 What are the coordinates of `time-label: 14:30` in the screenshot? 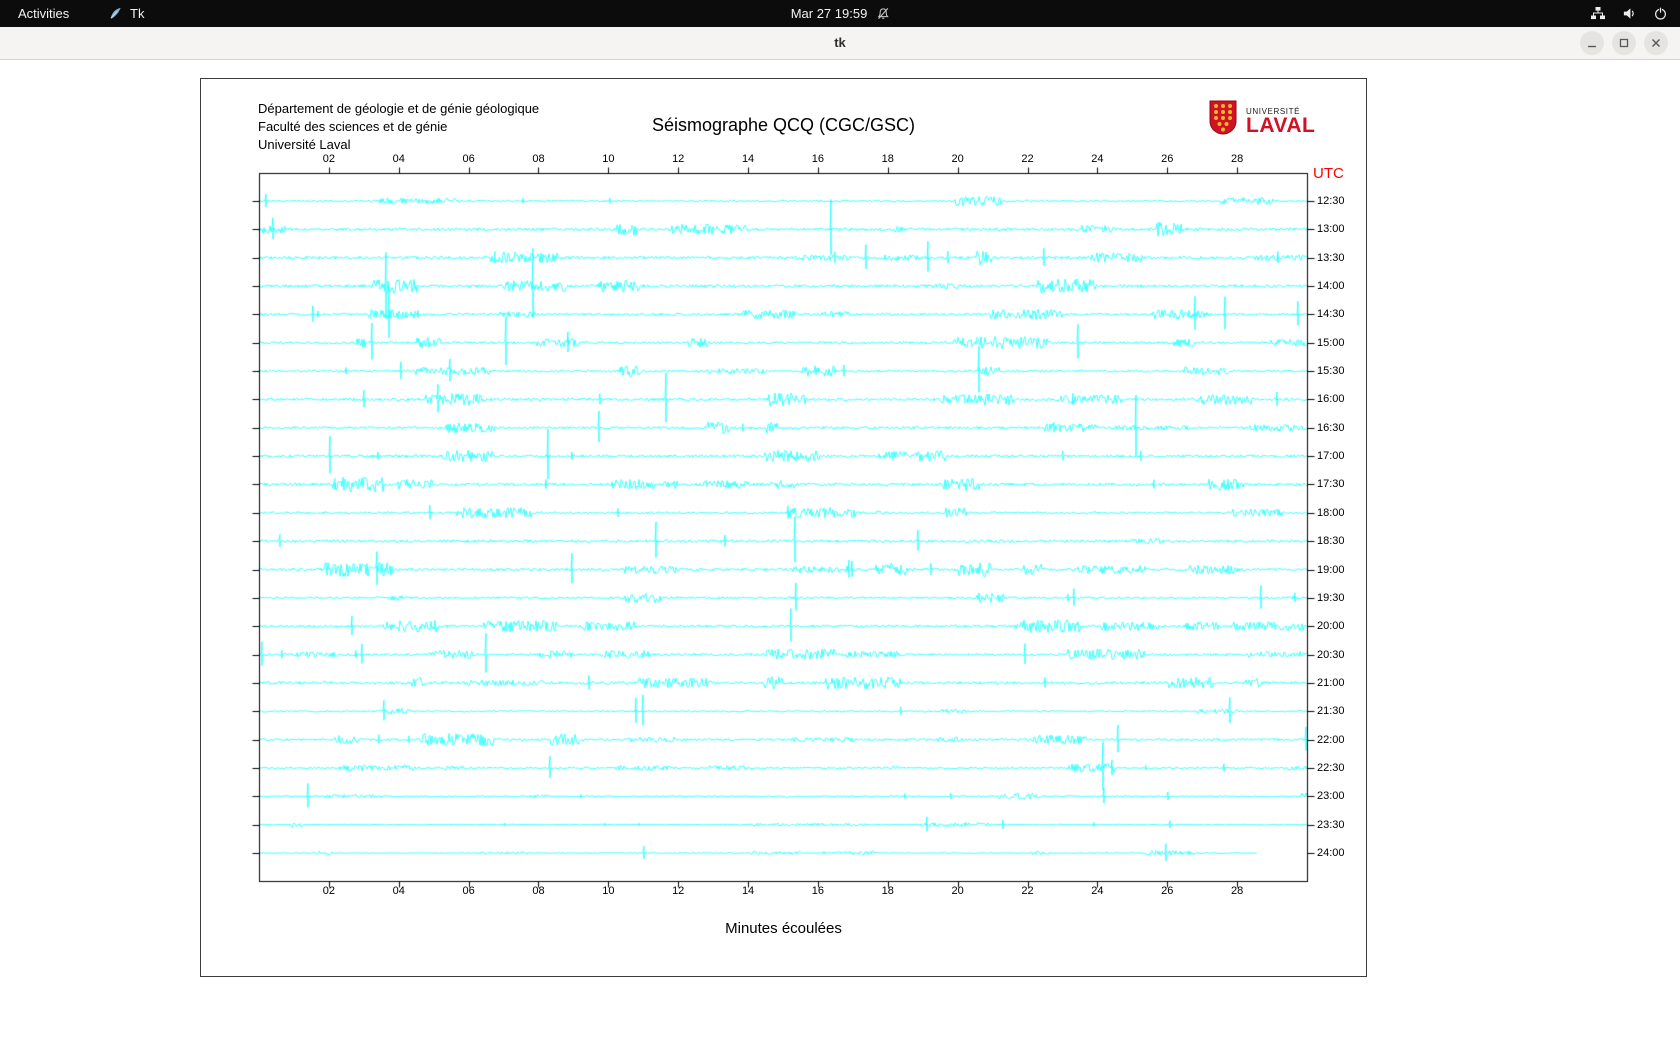 It's located at (1331, 314).